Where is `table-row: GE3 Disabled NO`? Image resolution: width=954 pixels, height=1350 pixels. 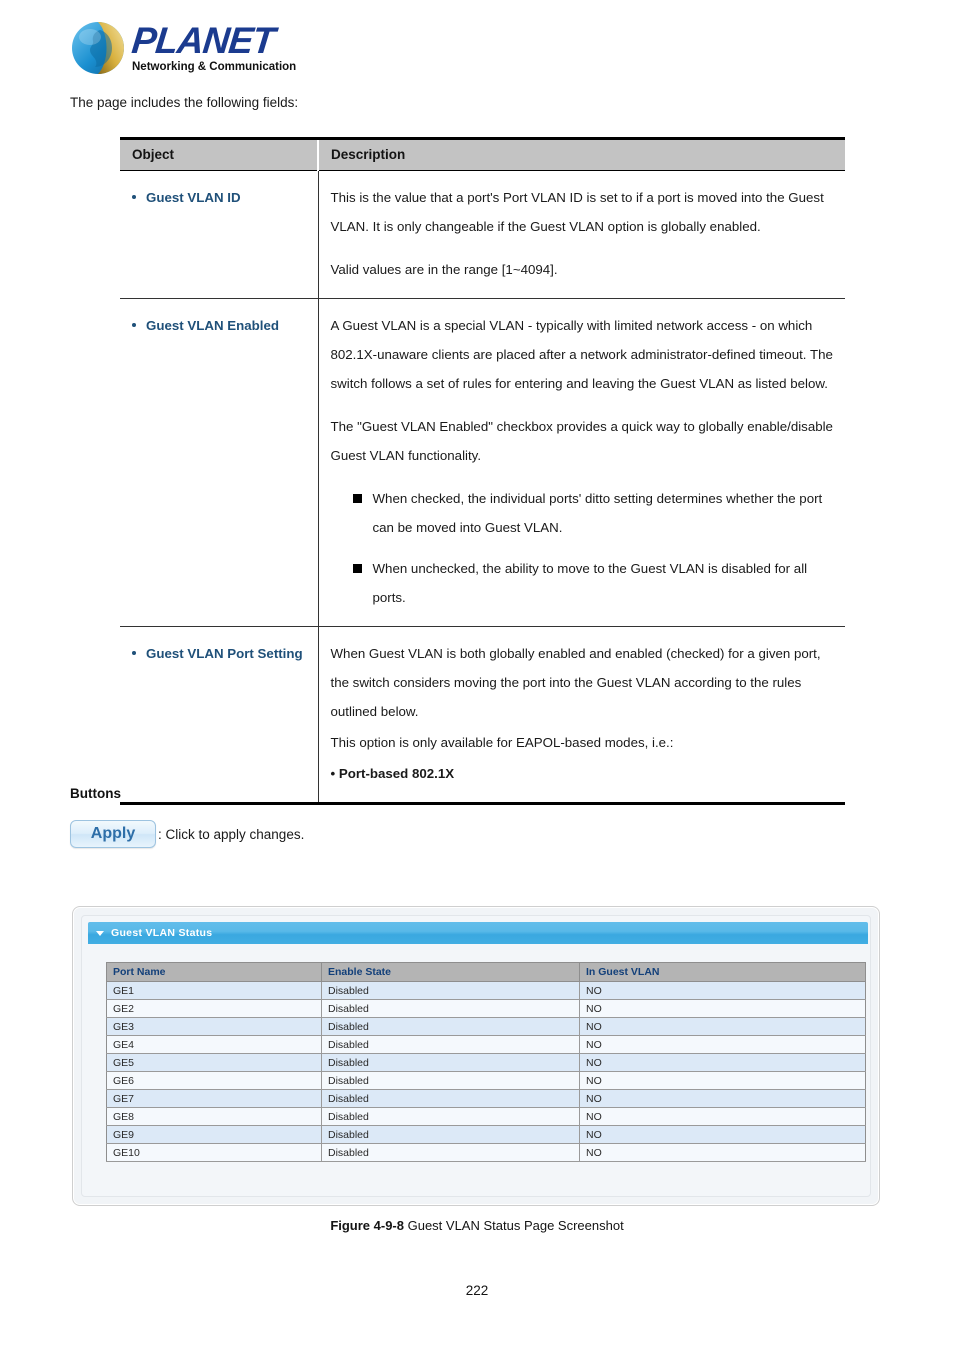
table-row: GE3 Disabled NO is located at coordinates (486, 1026).